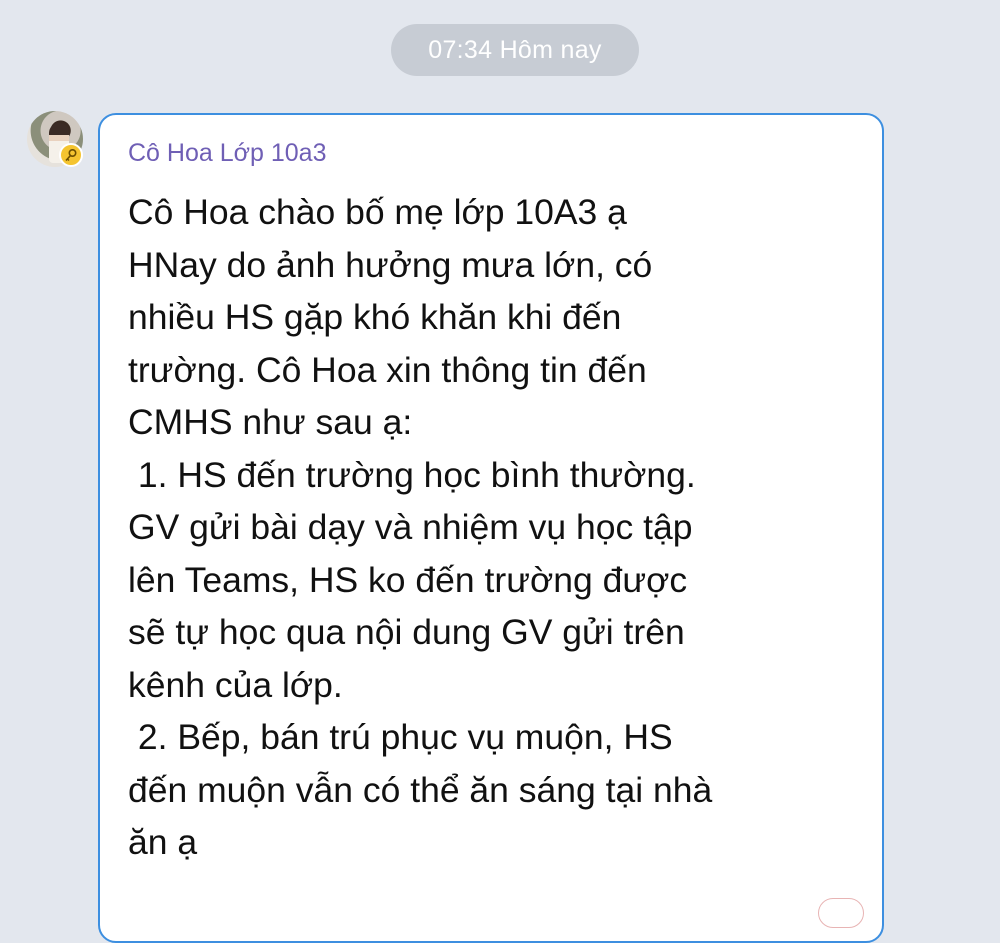 This screenshot has width=1000, height=943. I want to click on message-line: đến muộn vẫn có thể ăn sáng tại nhà, so click(420, 789).